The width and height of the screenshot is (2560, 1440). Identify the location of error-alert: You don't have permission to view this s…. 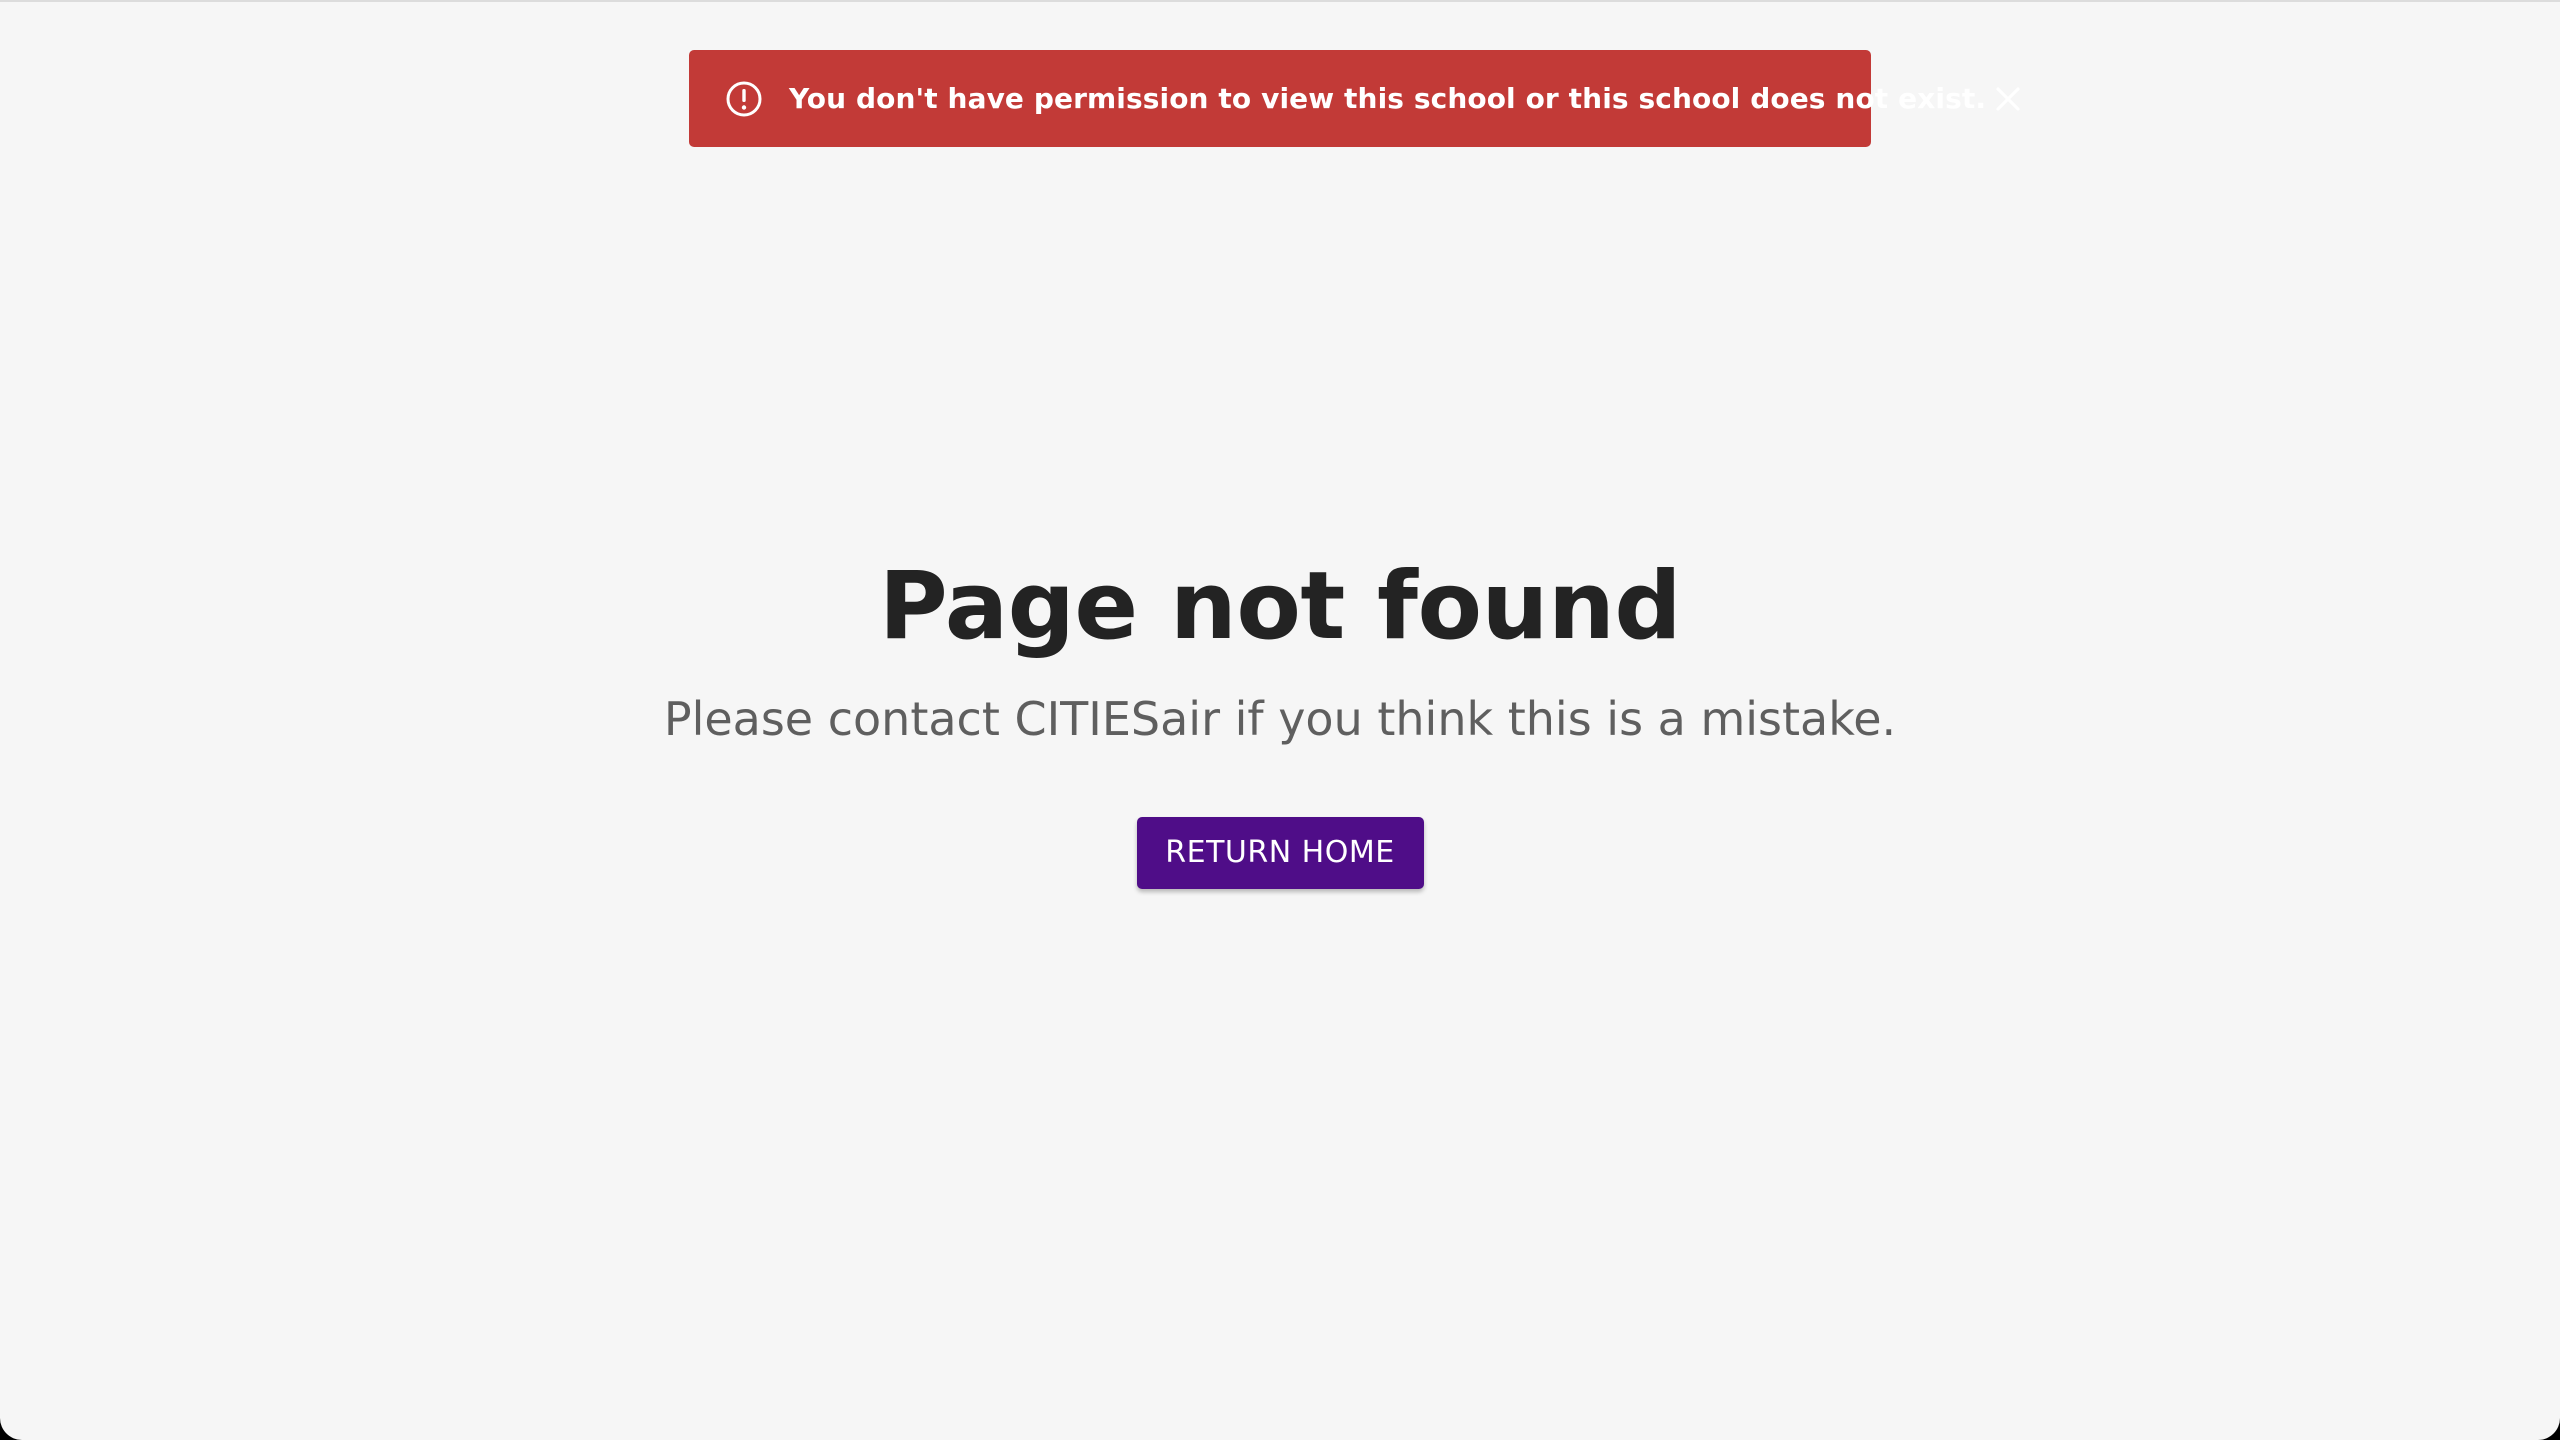
(1354, 98).